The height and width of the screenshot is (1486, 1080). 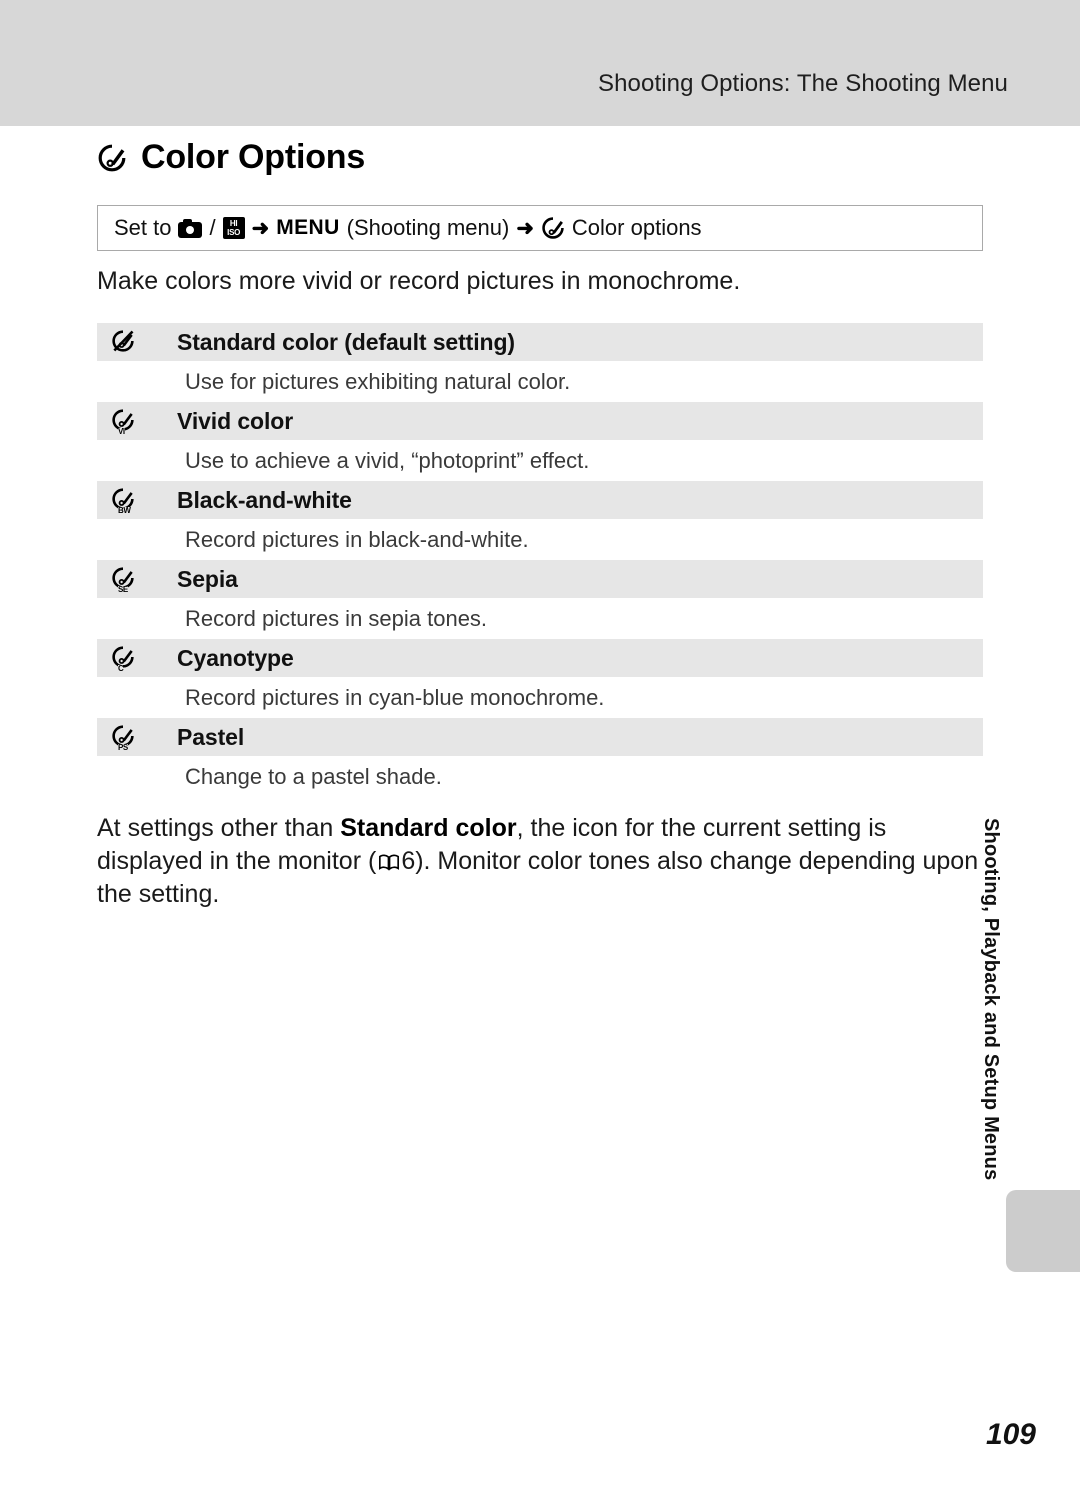 What do you see at coordinates (540, 539) in the screenshot?
I see `table-description-row: Record pictures in black-and-white.` at bounding box center [540, 539].